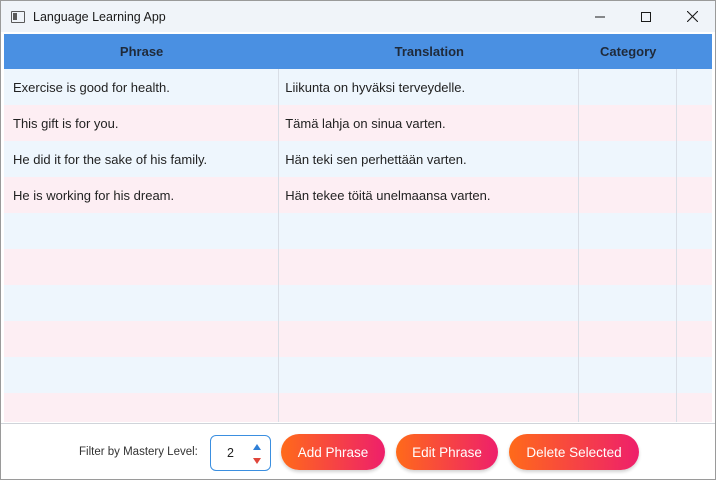  I want to click on phrase-cell: This gift is for you., so click(142, 123).